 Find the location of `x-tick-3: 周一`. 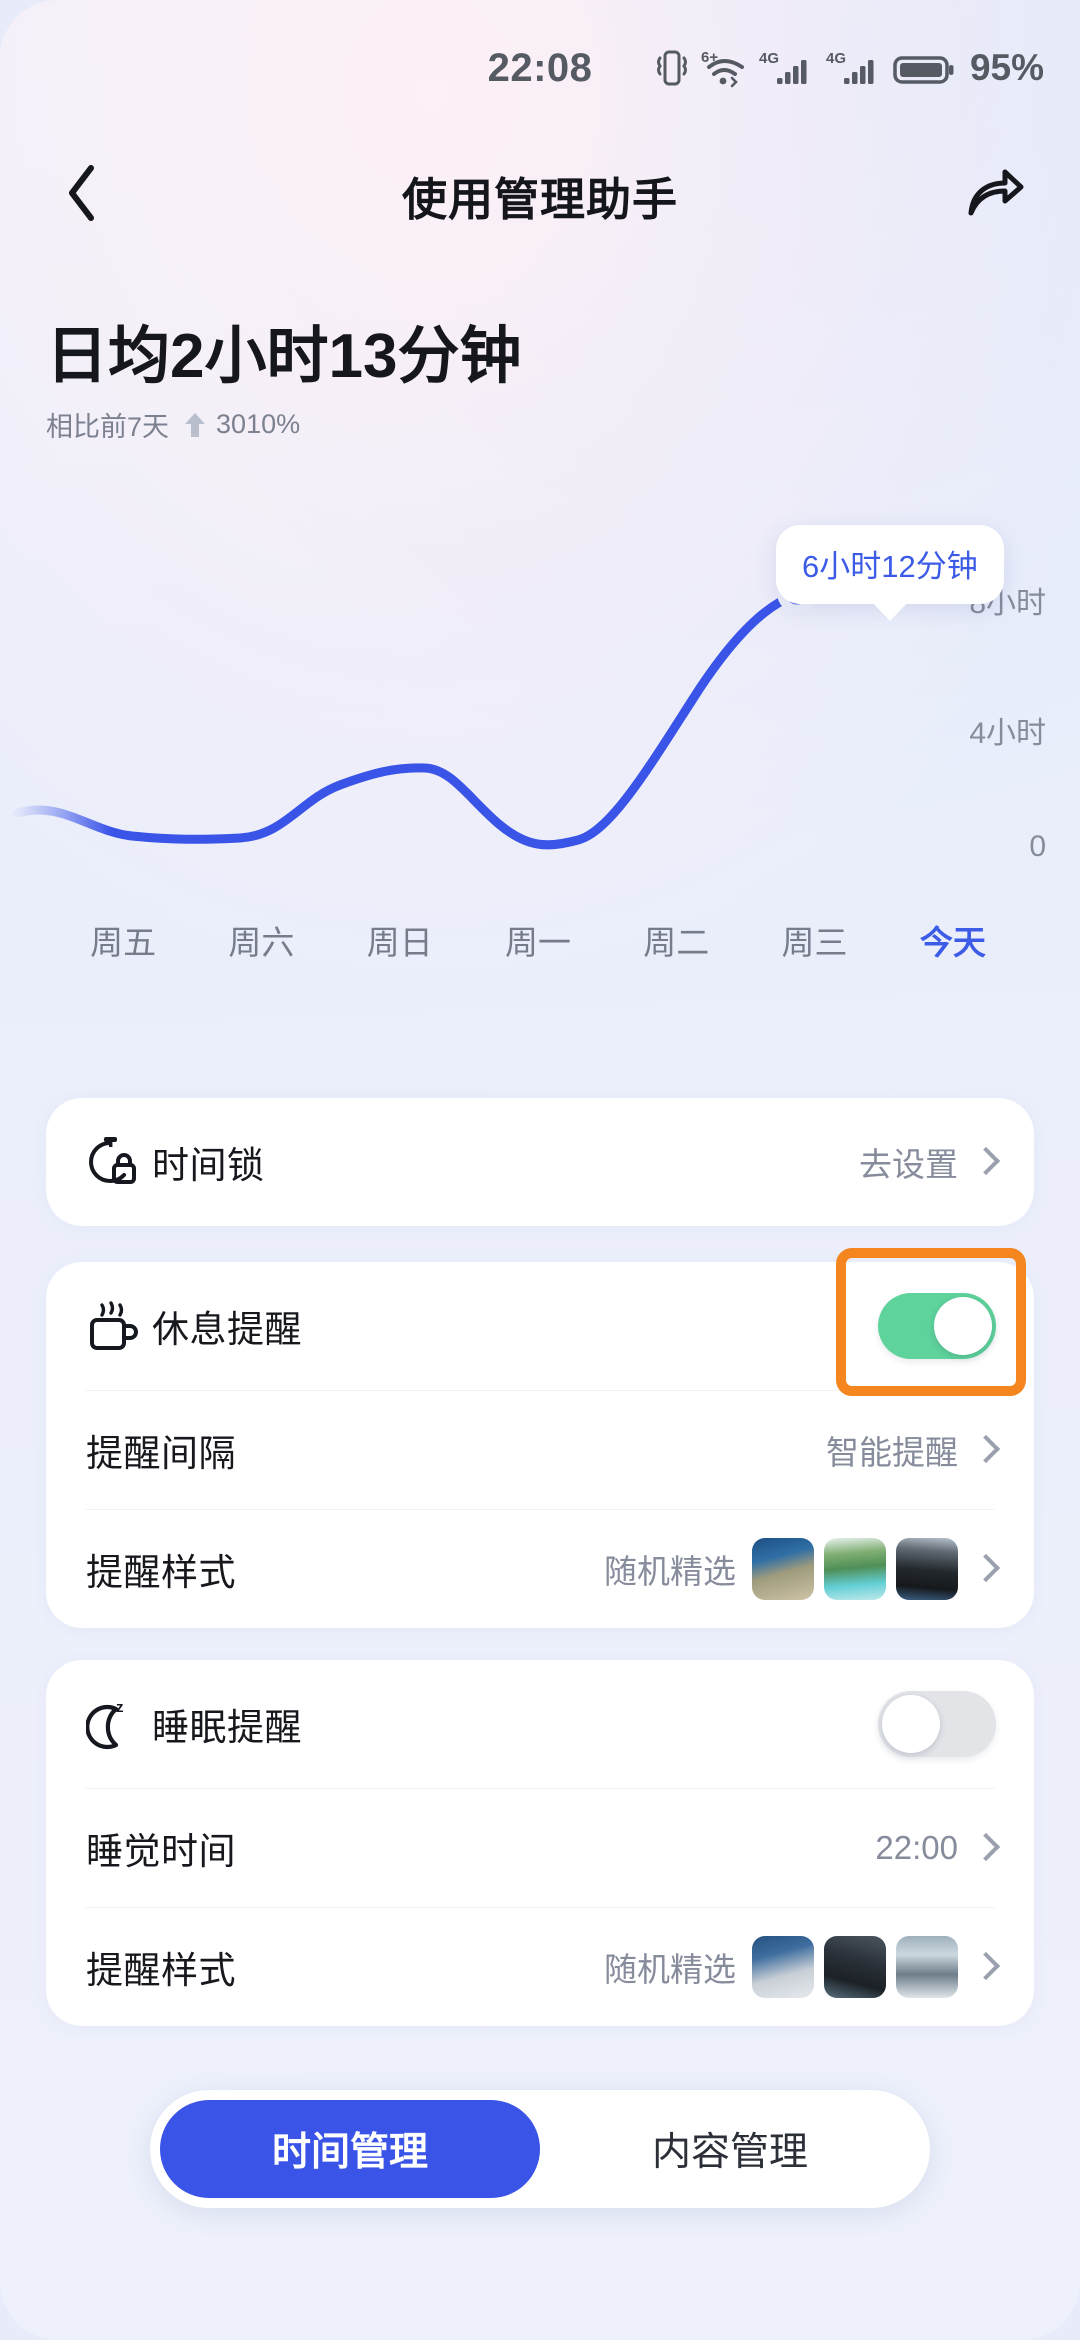

x-tick-3: 周一 is located at coordinates (538, 940).